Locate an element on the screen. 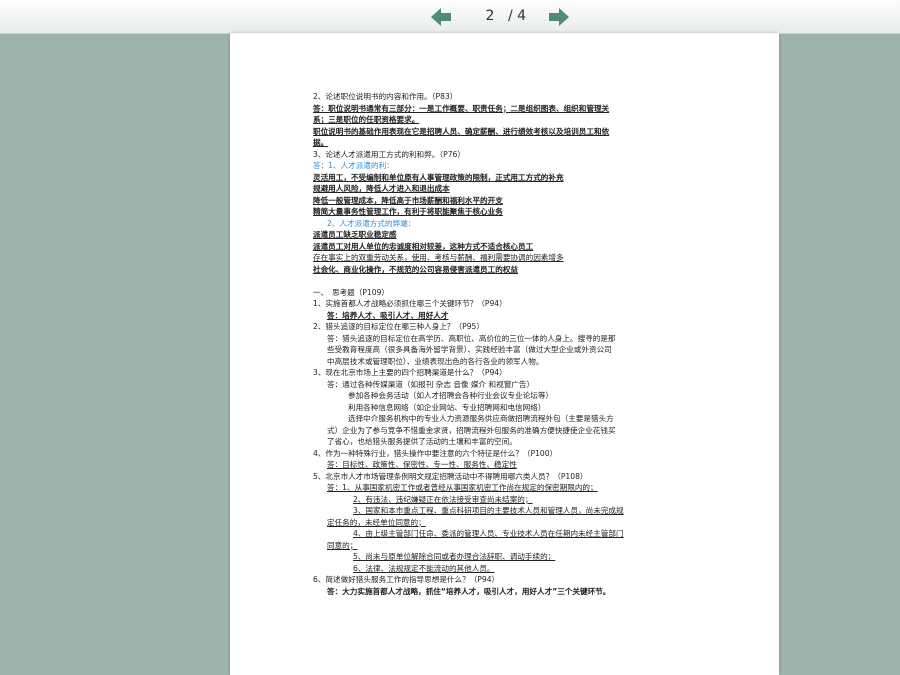  answer-line: 规避用人风险，降低人才进入和退出成本 is located at coordinates (381, 188).